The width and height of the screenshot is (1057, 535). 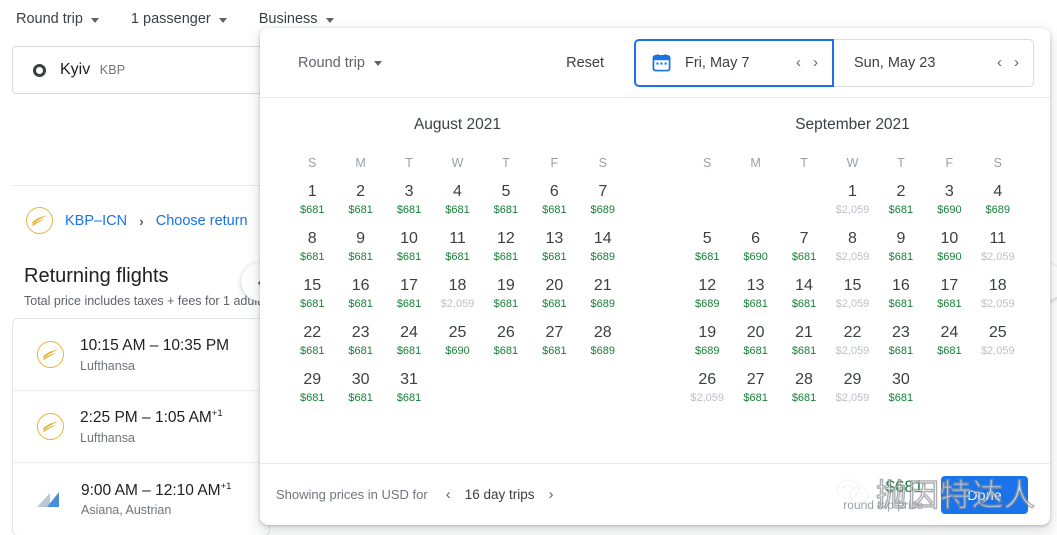 I want to click on calendar-day-cell: 1 $681, so click(x=312, y=205).